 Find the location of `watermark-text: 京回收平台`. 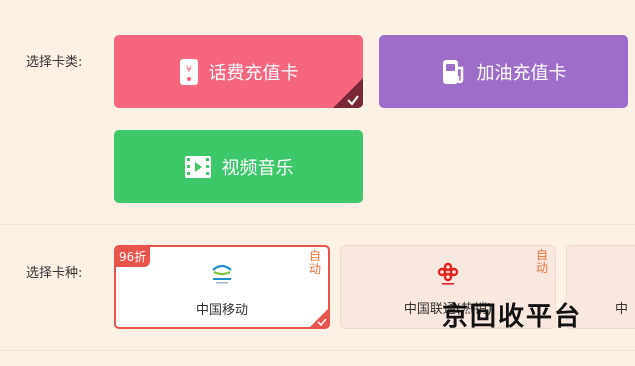

watermark-text: 京回收平台 is located at coordinates (512, 317).